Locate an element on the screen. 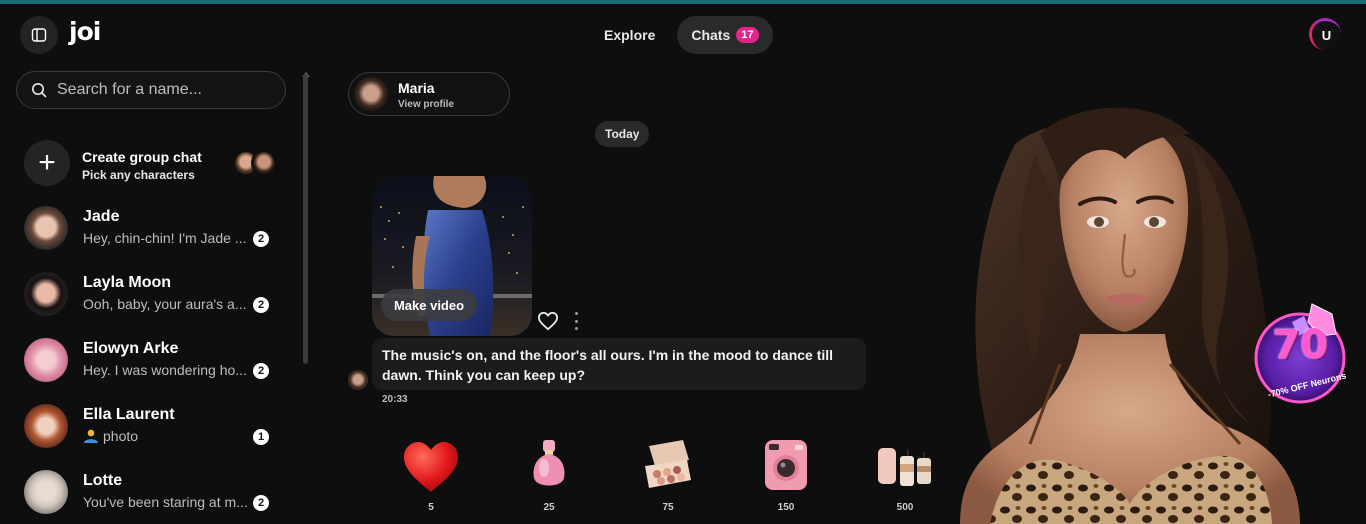  gift-price: 75 is located at coordinates (668, 507).